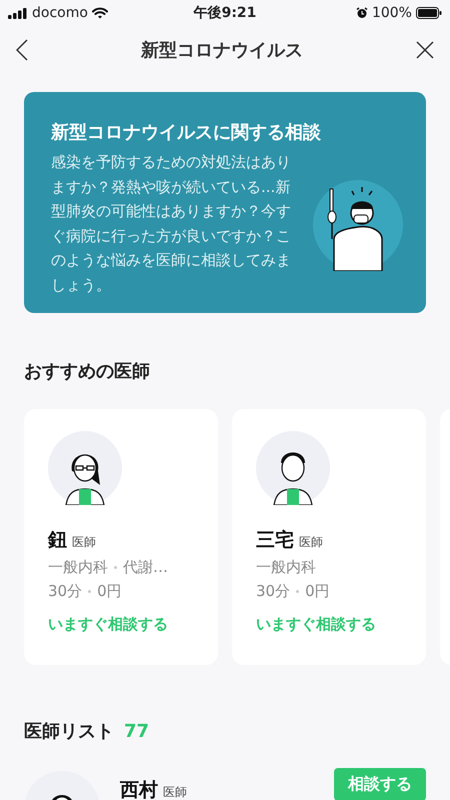  Describe the element at coordinates (275, 540) in the screenshot. I see `doctor-name: 三宅` at that location.